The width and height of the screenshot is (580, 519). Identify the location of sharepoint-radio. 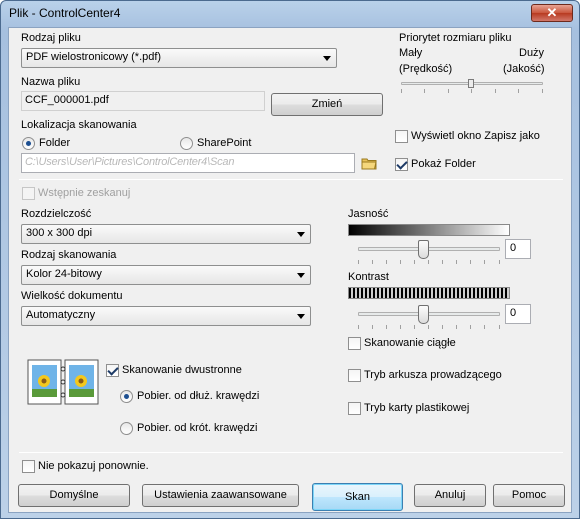
(186, 143).